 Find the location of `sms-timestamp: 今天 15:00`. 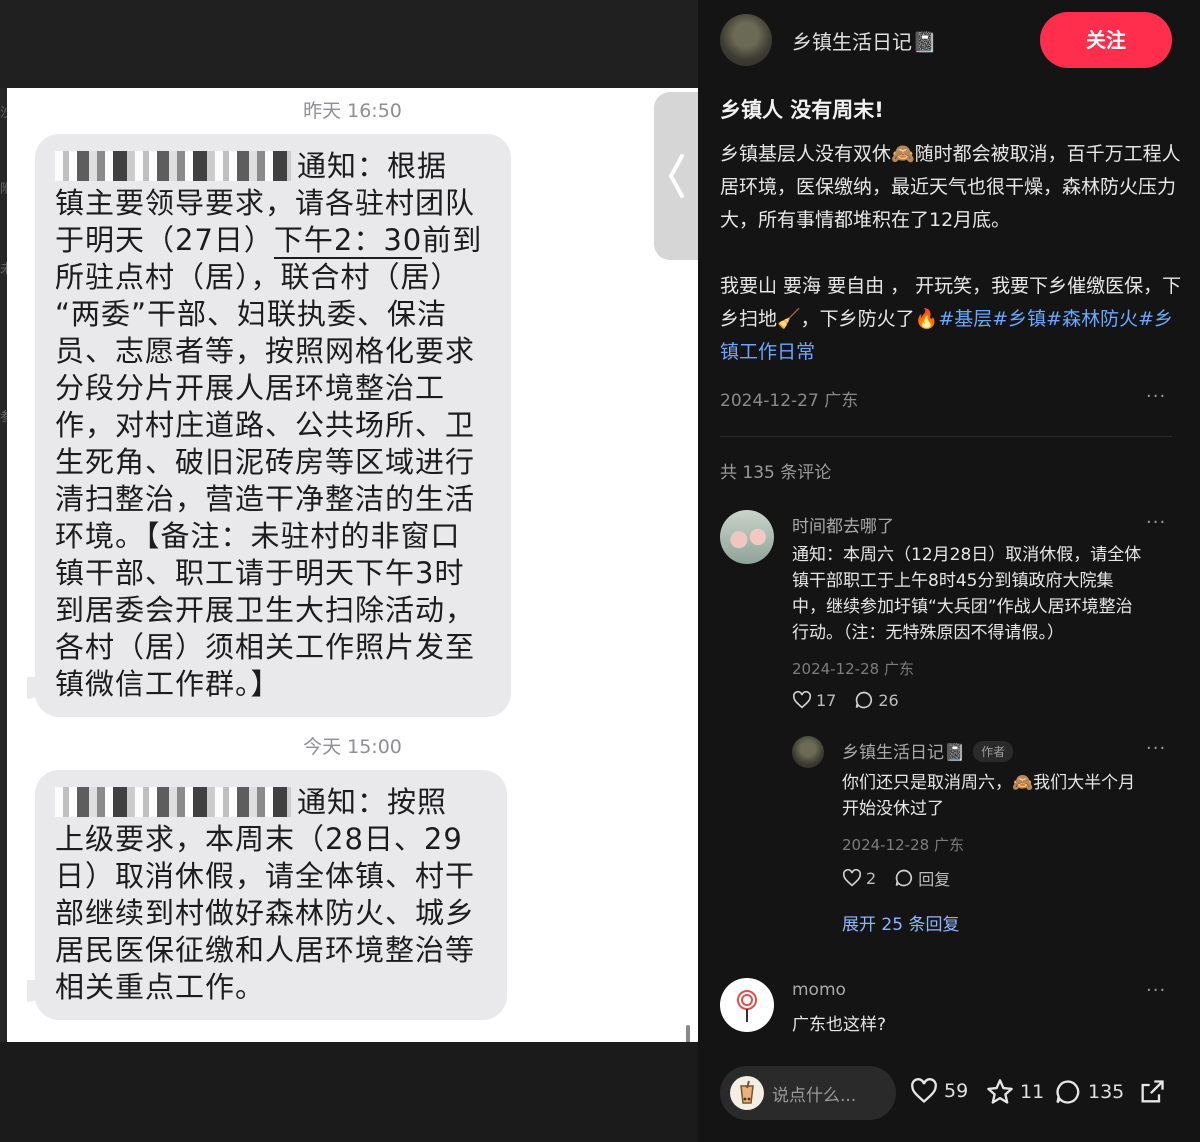

sms-timestamp: 今天 15:00 is located at coordinates (352, 747).